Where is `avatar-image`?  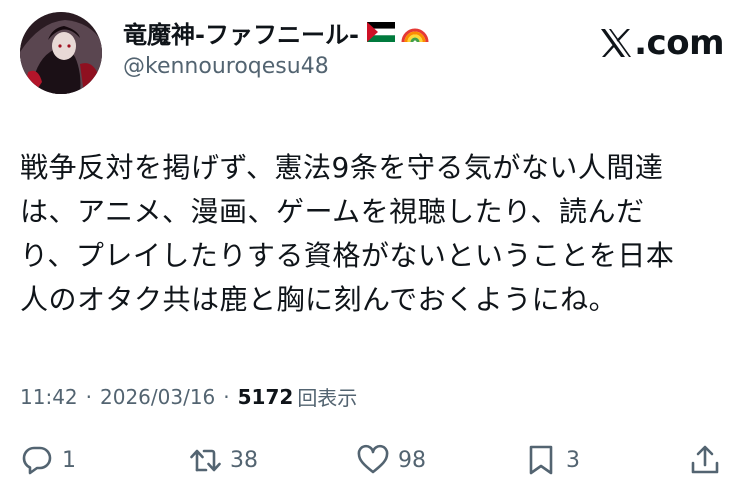
avatar-image is located at coordinates (61, 53).